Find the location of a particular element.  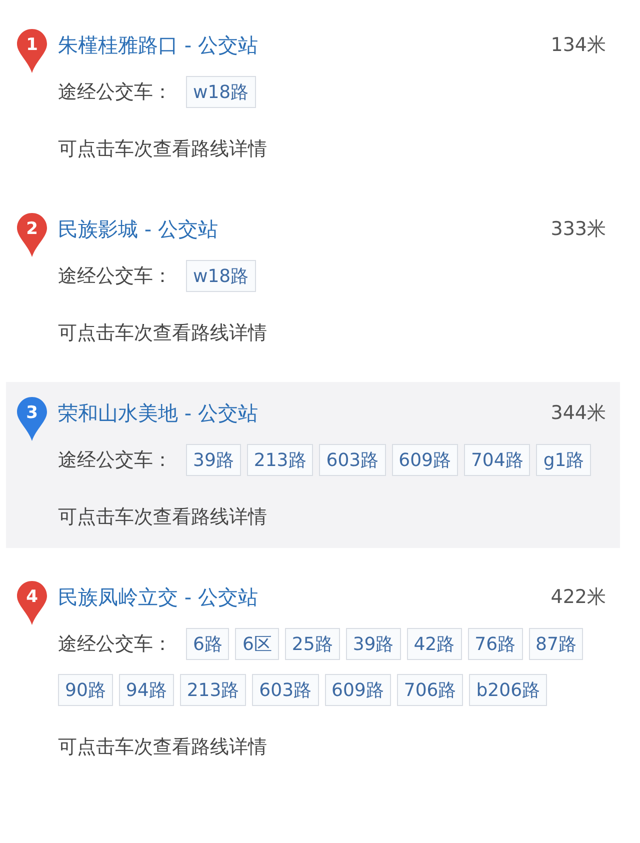

distance-text: 422米 is located at coordinates (578, 597).